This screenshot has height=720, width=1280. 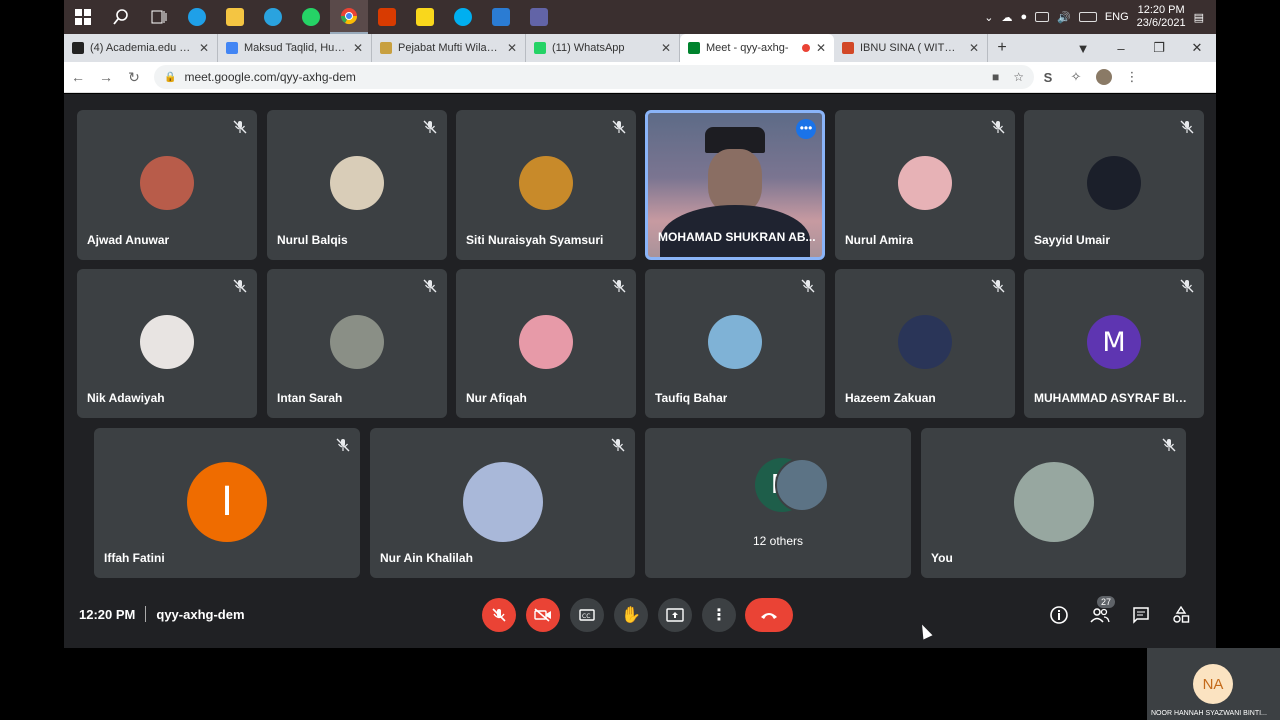 What do you see at coordinates (1121, 48) in the screenshot?
I see `minimize-button: –` at bounding box center [1121, 48].